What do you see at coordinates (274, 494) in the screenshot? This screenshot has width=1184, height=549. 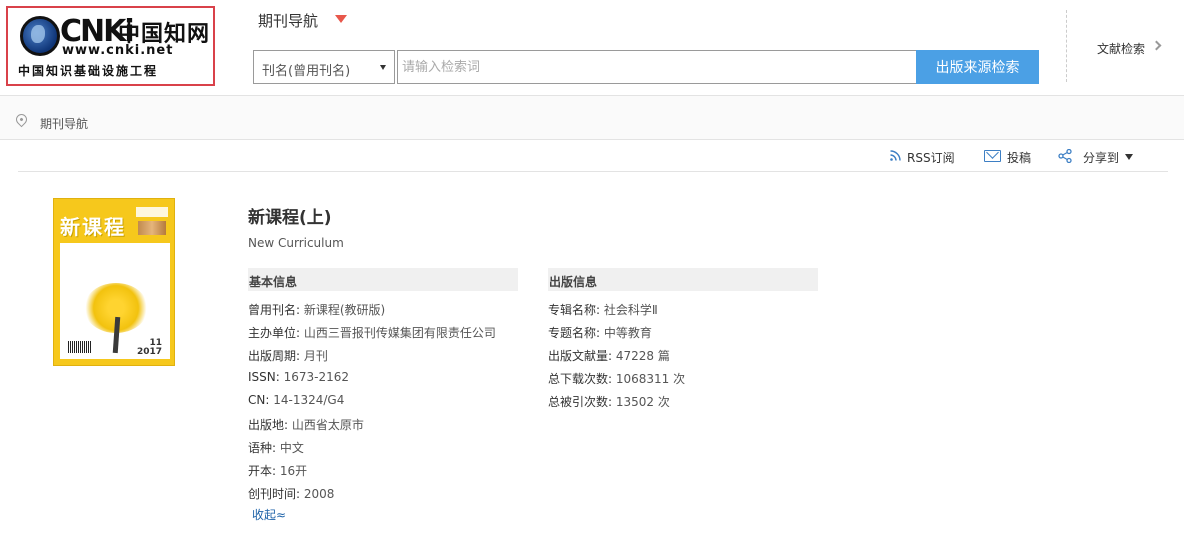 I see `info-label: 创刊时间:` at bounding box center [274, 494].